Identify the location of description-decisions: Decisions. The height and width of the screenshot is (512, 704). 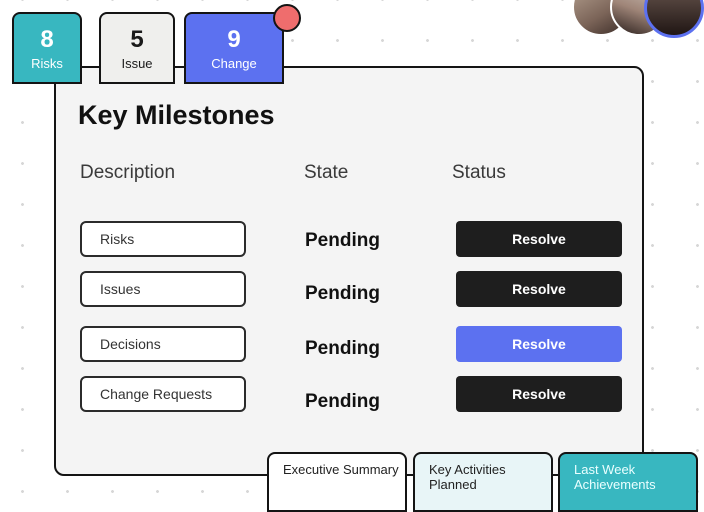
(163, 344).